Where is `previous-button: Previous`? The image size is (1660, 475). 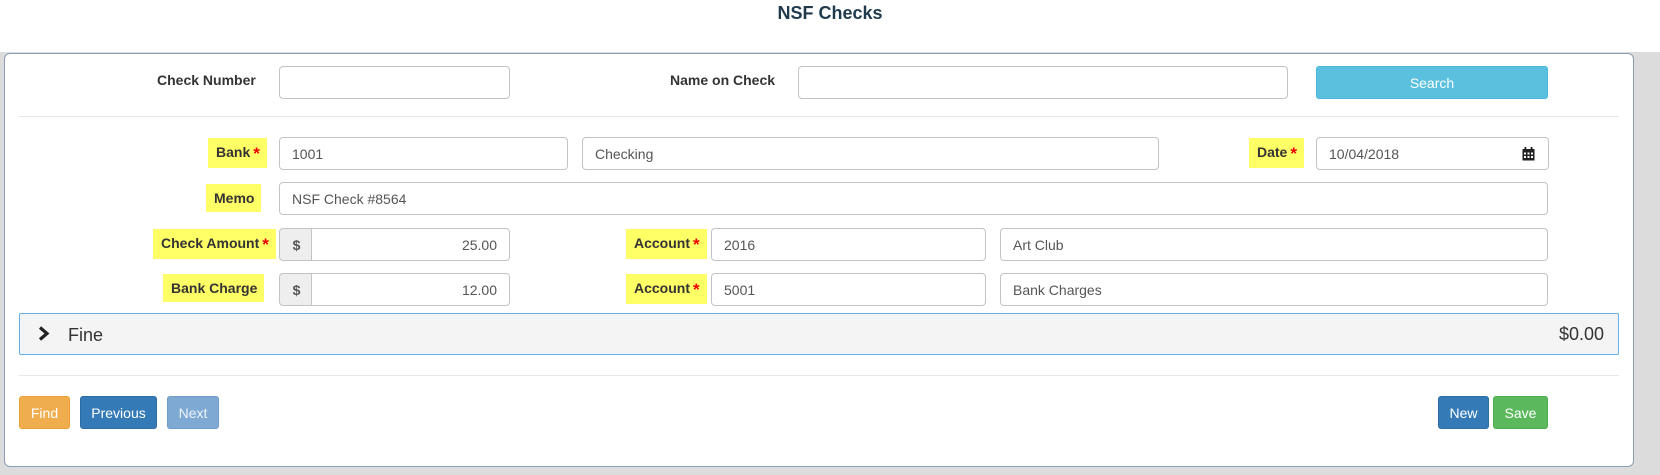
previous-button: Previous is located at coordinates (118, 412).